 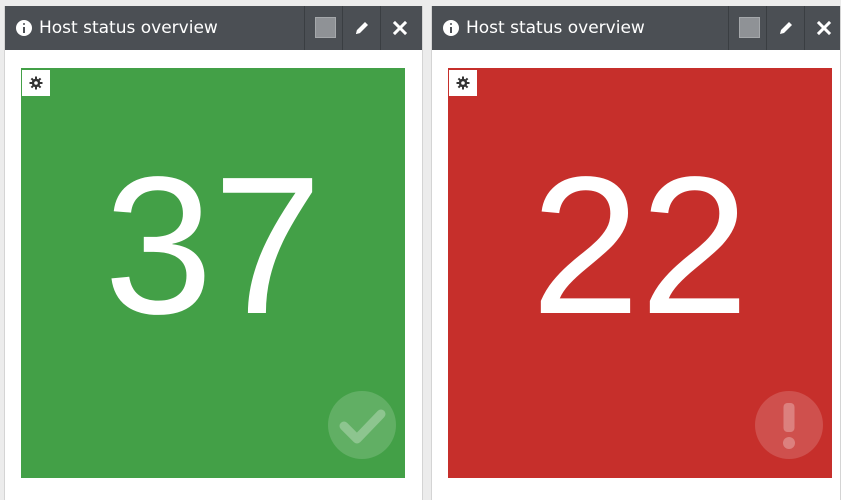 I want to click on host-count-value: 22, so click(x=639, y=245).